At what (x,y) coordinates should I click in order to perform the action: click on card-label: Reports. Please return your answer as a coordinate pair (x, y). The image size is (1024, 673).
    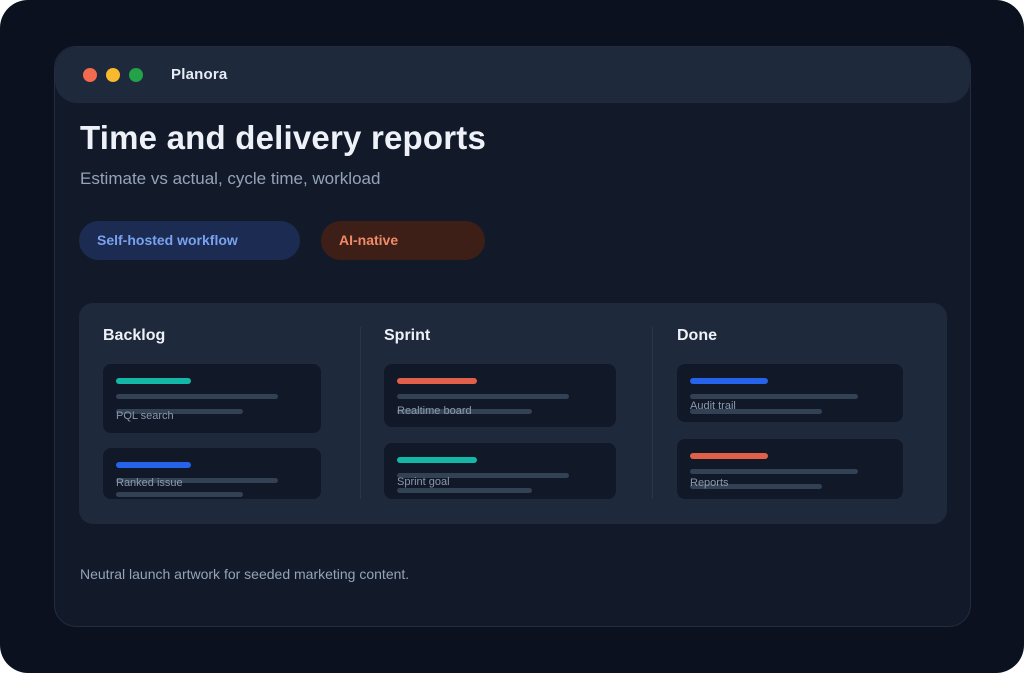
    Looking at the image, I should click on (709, 483).